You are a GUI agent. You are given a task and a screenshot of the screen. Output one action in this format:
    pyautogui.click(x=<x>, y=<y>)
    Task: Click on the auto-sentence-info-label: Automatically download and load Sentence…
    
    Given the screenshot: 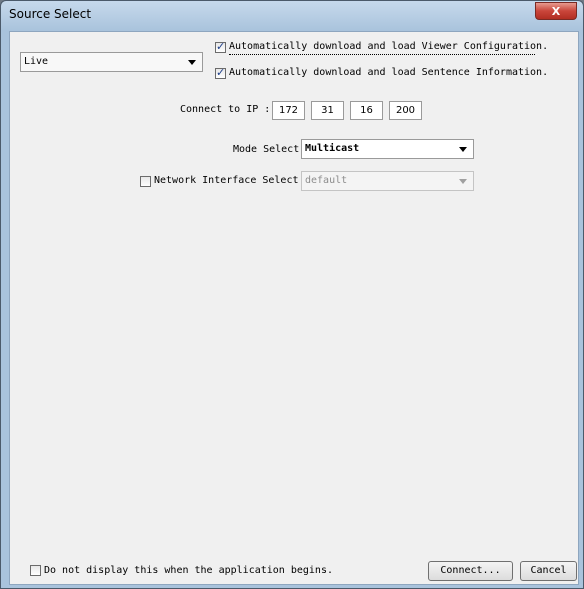 What is the action you would take?
    pyautogui.click(x=388, y=72)
    